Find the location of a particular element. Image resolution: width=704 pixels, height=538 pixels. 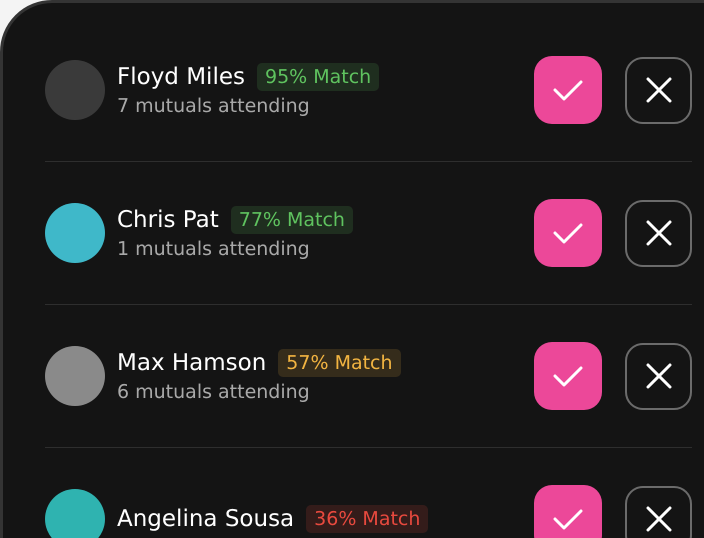

avatar is located at coordinates (75, 513).